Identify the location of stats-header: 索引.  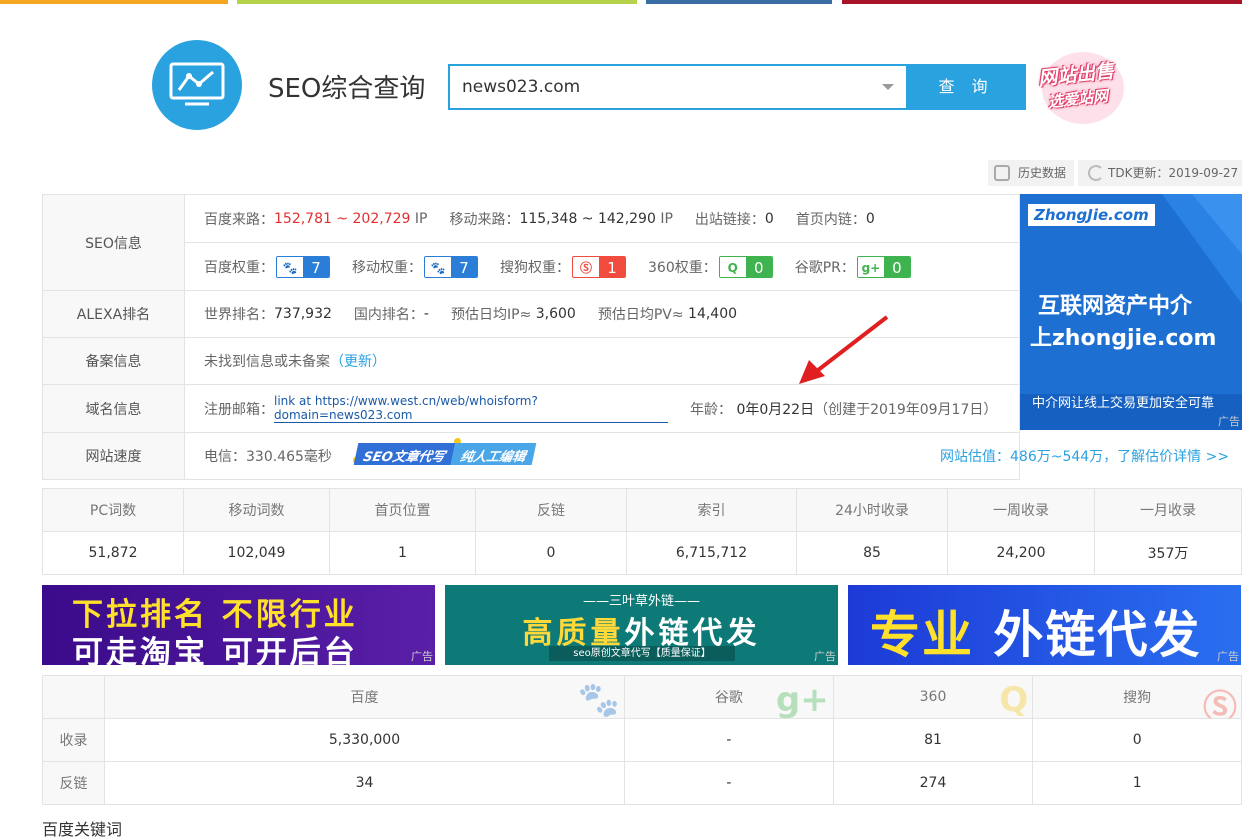
(711, 510).